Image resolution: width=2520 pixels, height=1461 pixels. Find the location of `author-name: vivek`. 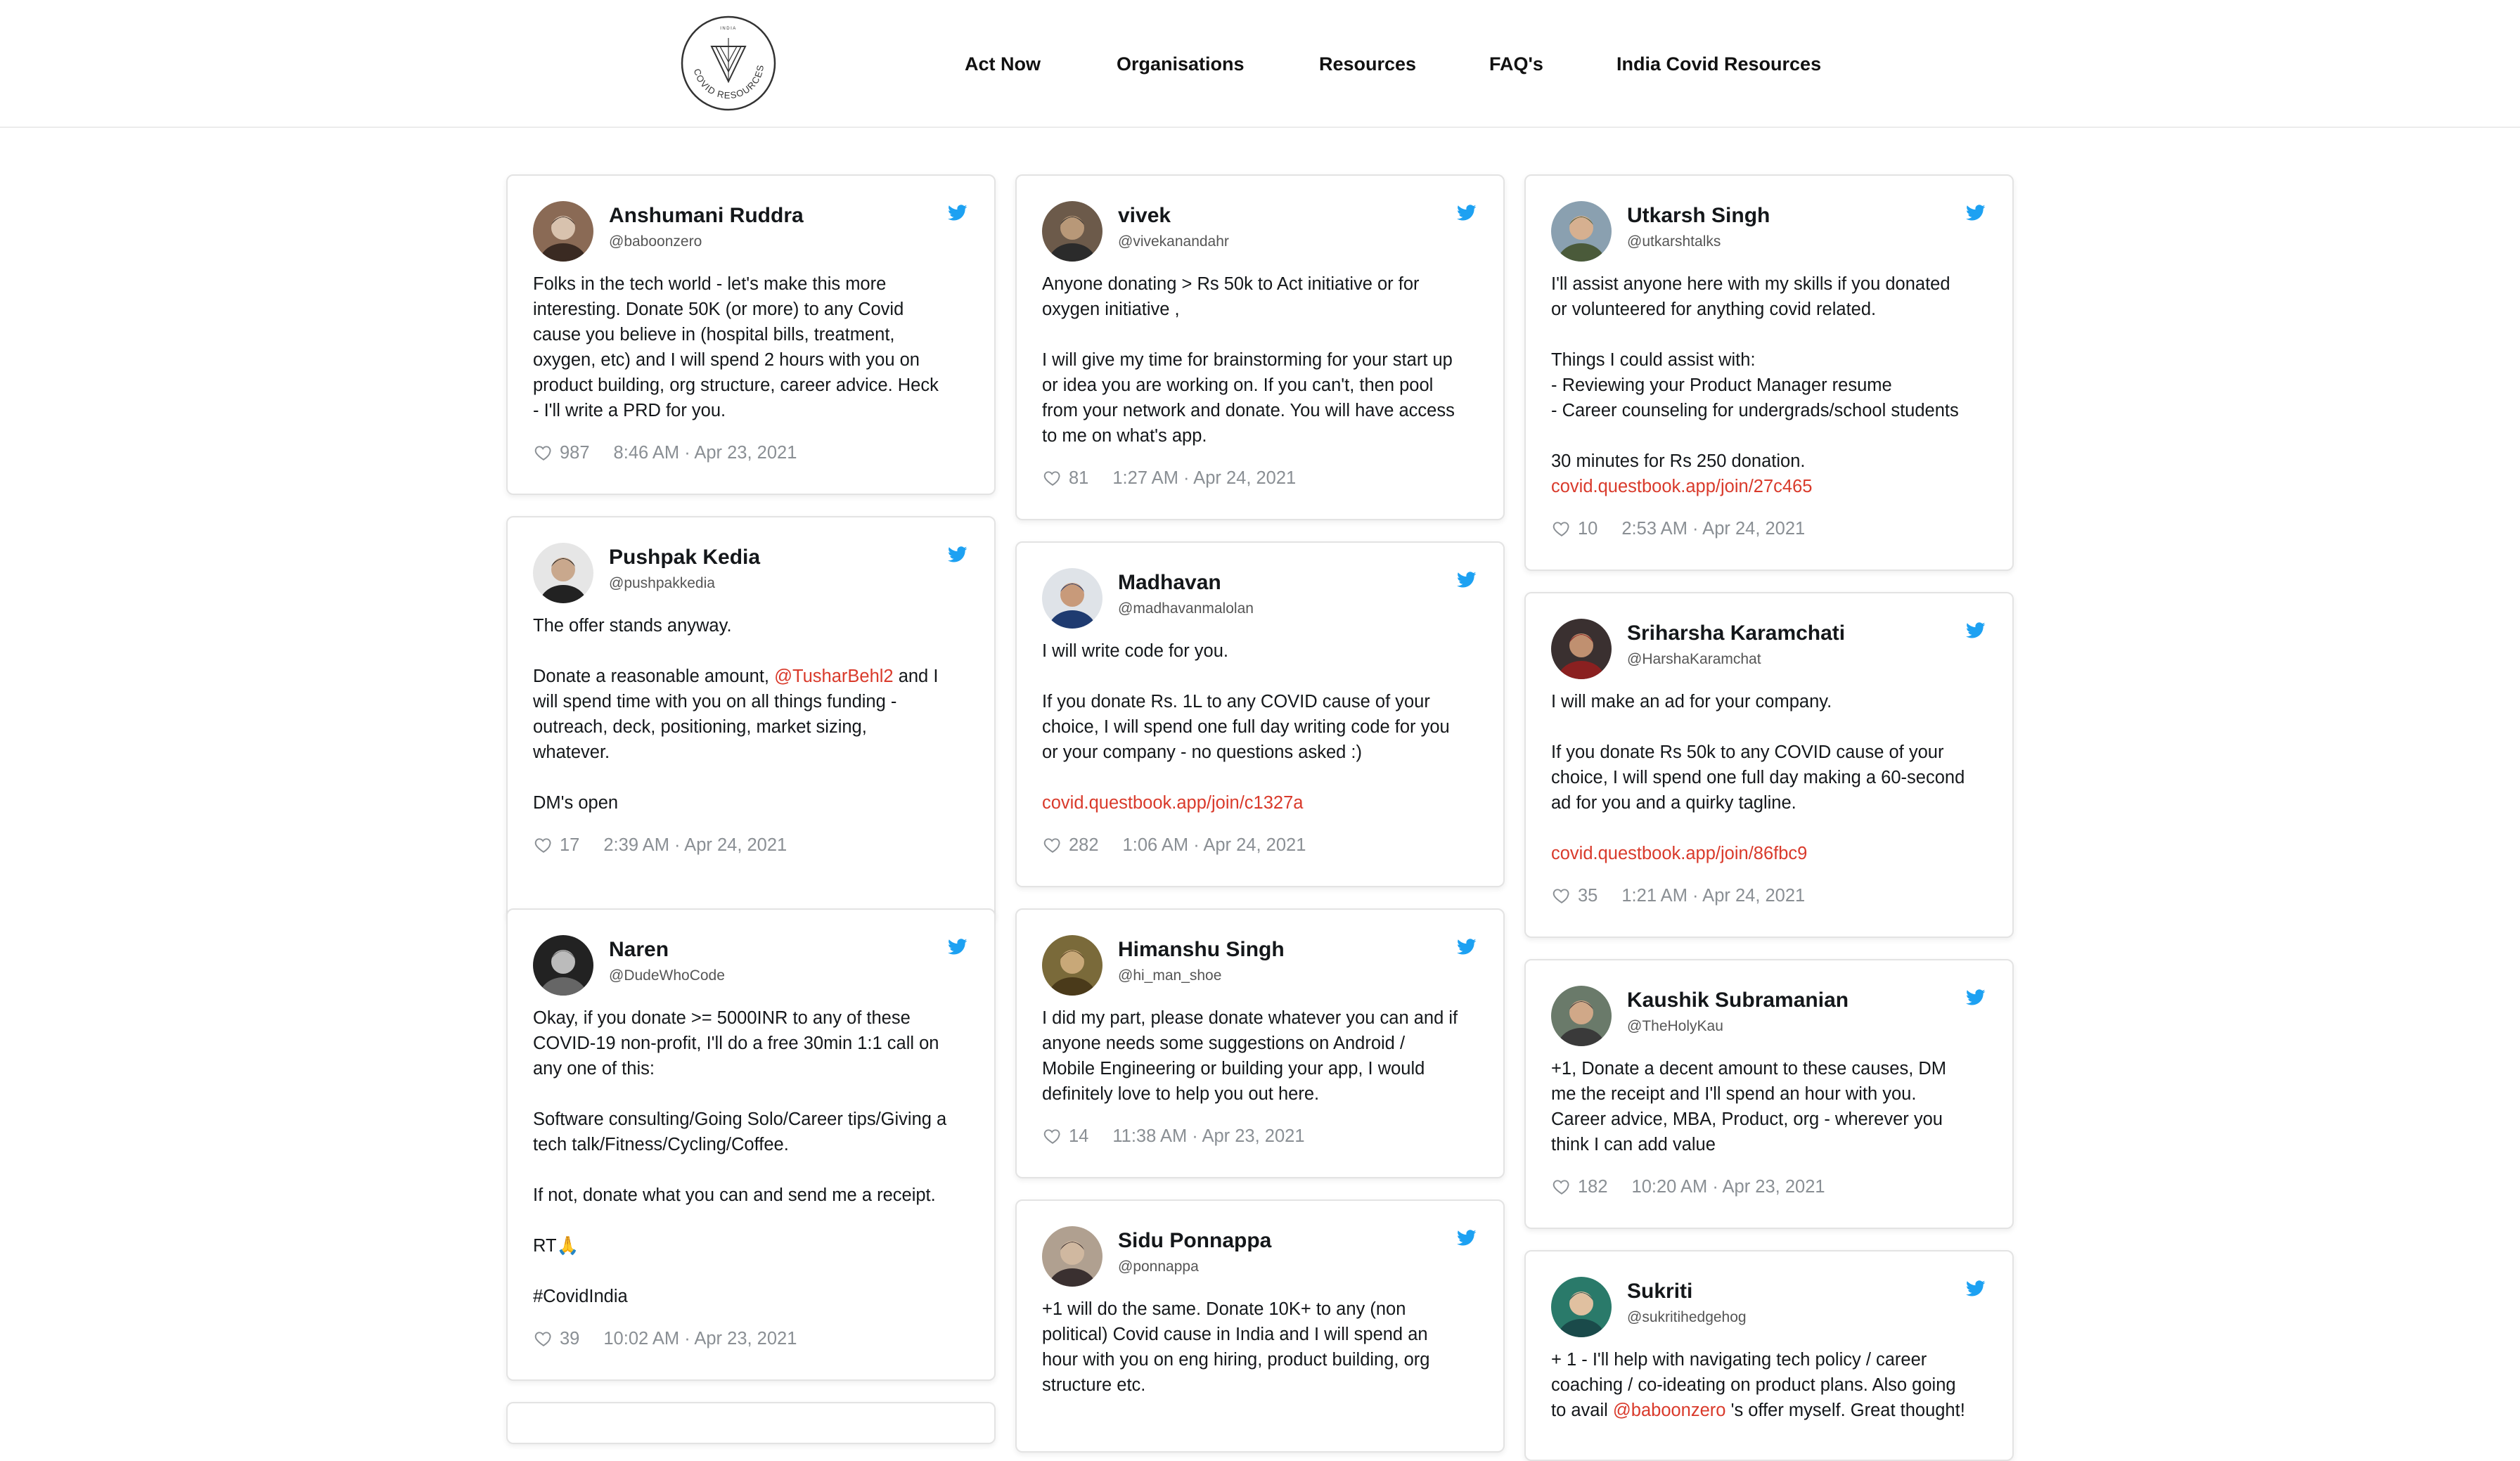

author-name: vivek is located at coordinates (1144, 216).